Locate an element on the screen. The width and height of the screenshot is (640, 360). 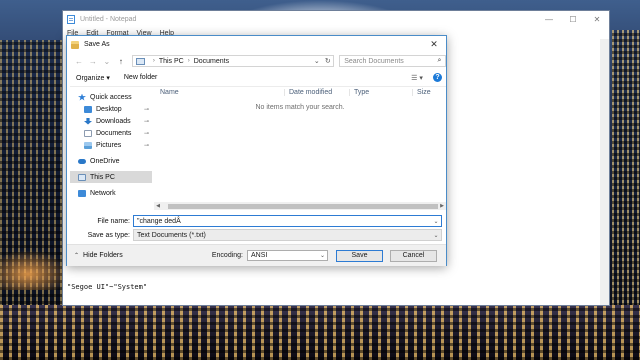
back-arrow-icon: ← is located at coordinates (79, 61).